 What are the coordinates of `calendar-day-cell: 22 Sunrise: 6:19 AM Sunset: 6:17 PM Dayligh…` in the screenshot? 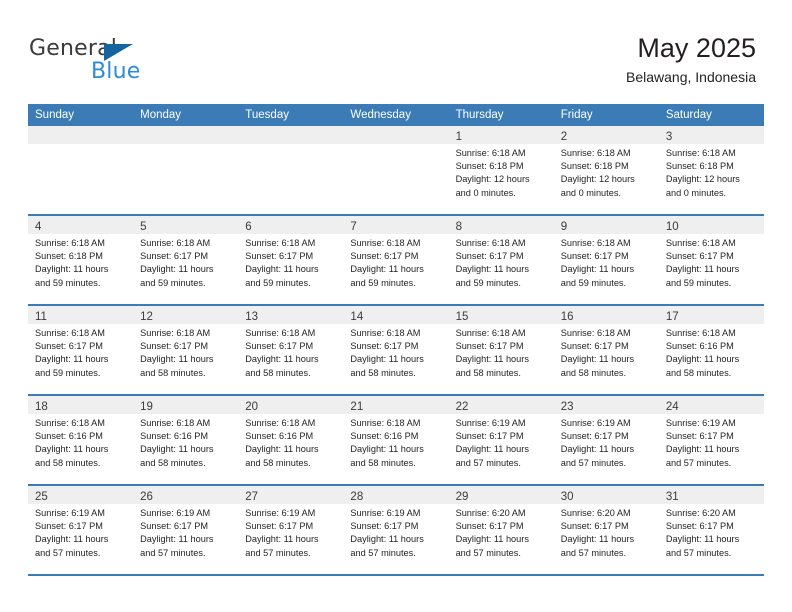 It's located at (501, 439).